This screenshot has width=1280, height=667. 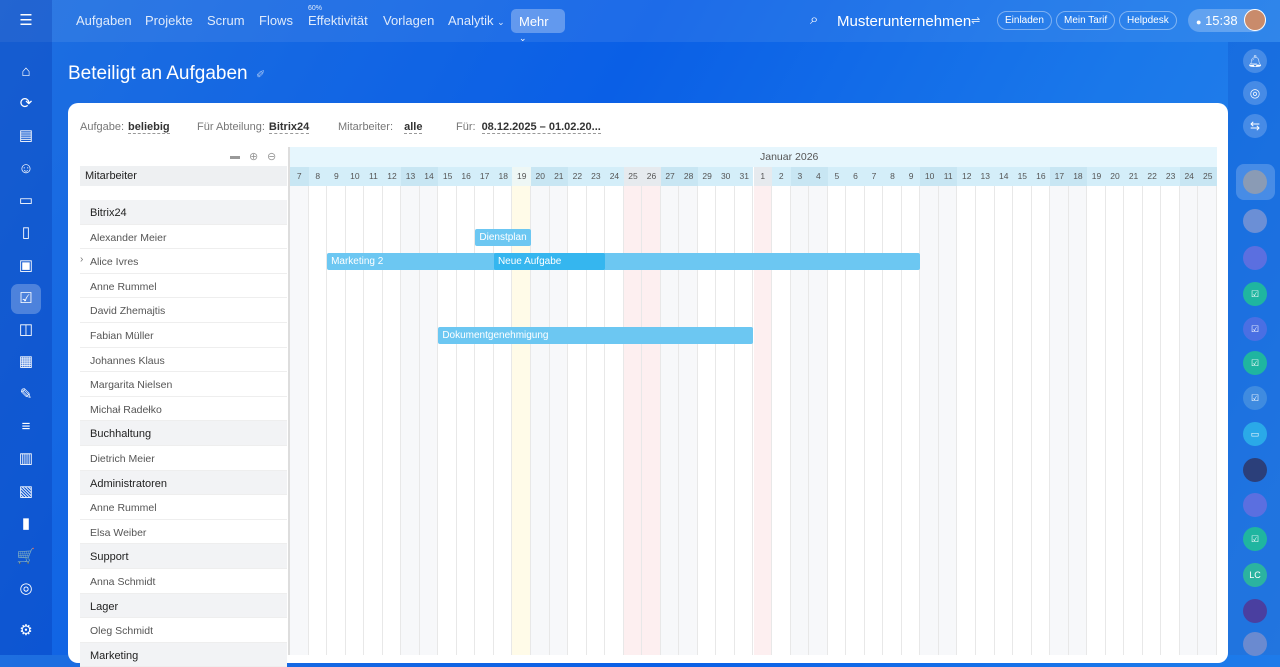 I want to click on zoom-out-icon: ⊖, so click(x=271, y=156).